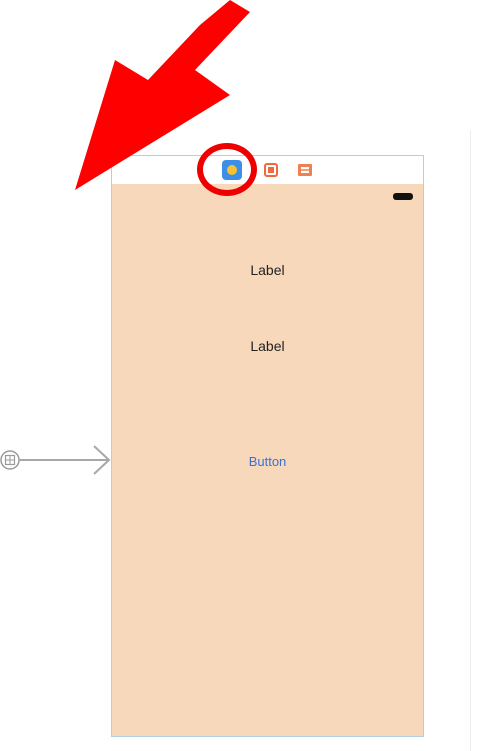  Describe the element at coordinates (305, 170) in the screenshot. I see `exit-icon` at that location.